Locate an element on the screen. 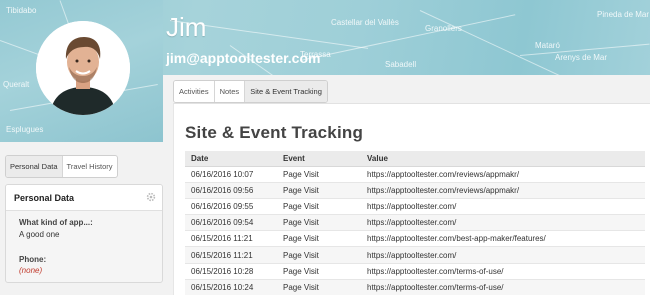 The height and width of the screenshot is (295, 650). cell-date: 06/15/2016 10:28 is located at coordinates (231, 271).